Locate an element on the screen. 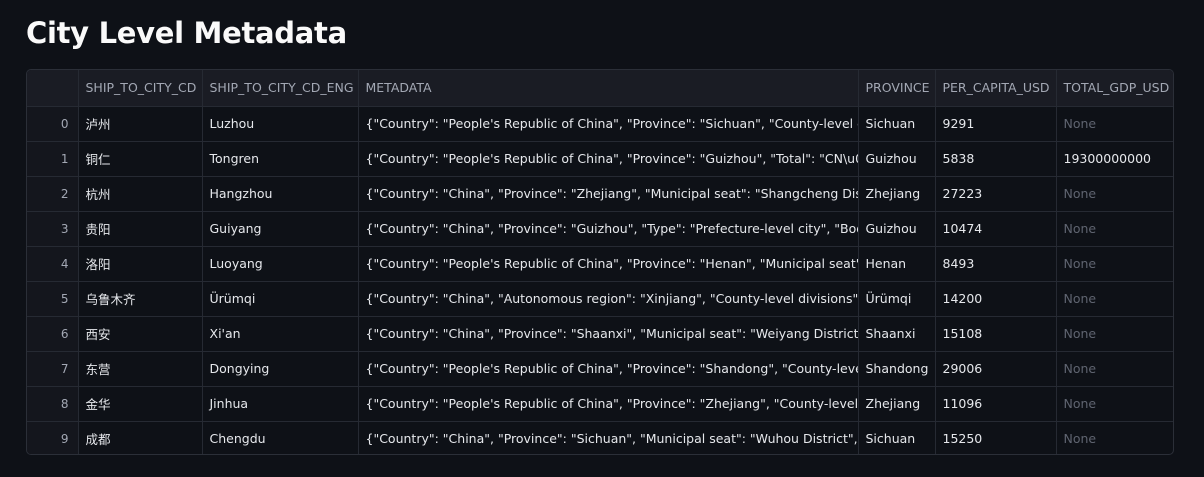 The height and width of the screenshot is (477, 1204). cell-ship-to-city-cd: 贵阳 is located at coordinates (140, 229).